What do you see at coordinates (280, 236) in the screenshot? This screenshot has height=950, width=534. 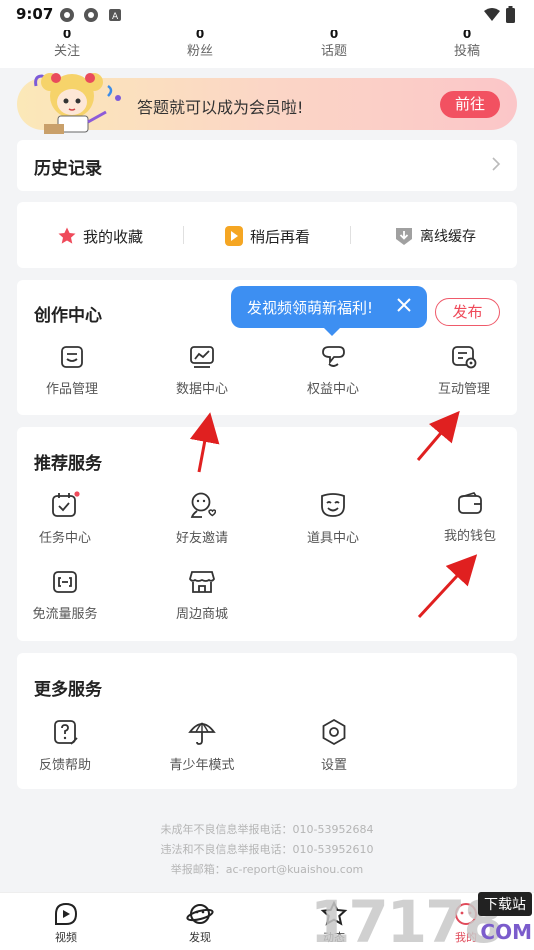 I see `watch-later-label: 稍后再看` at bounding box center [280, 236].